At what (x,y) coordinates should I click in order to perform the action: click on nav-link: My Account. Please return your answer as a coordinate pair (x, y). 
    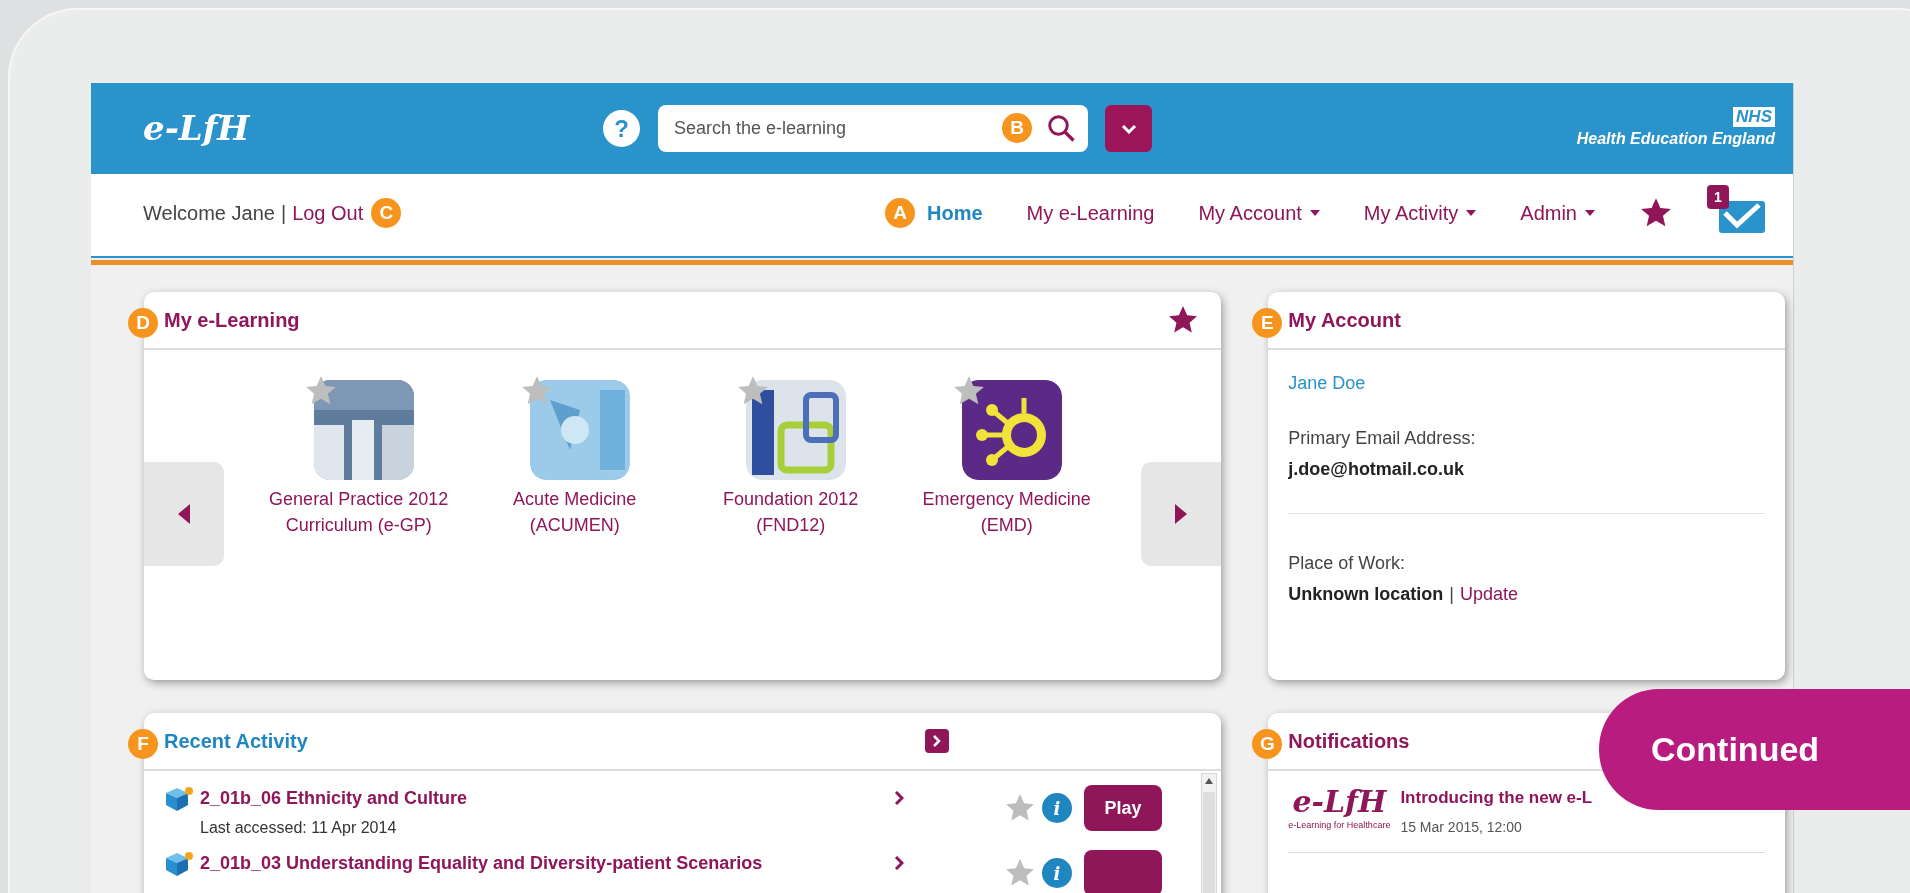
    Looking at the image, I should click on (1259, 213).